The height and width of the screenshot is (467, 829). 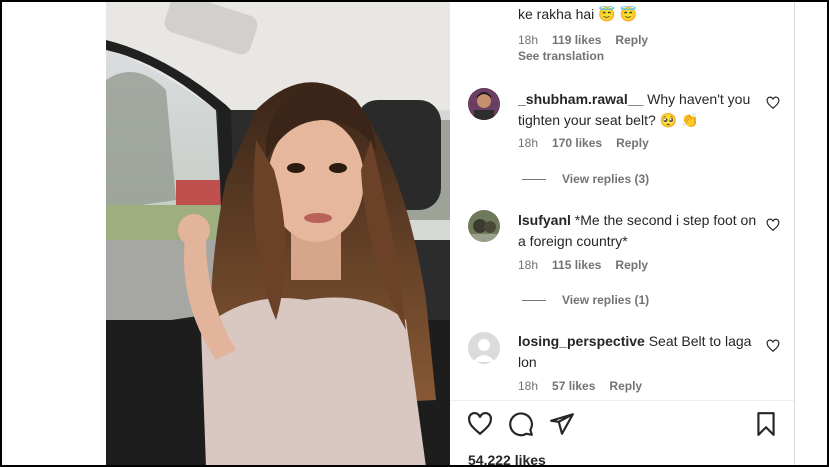 I want to click on comment-likes: 115 likes, so click(x=576, y=265).